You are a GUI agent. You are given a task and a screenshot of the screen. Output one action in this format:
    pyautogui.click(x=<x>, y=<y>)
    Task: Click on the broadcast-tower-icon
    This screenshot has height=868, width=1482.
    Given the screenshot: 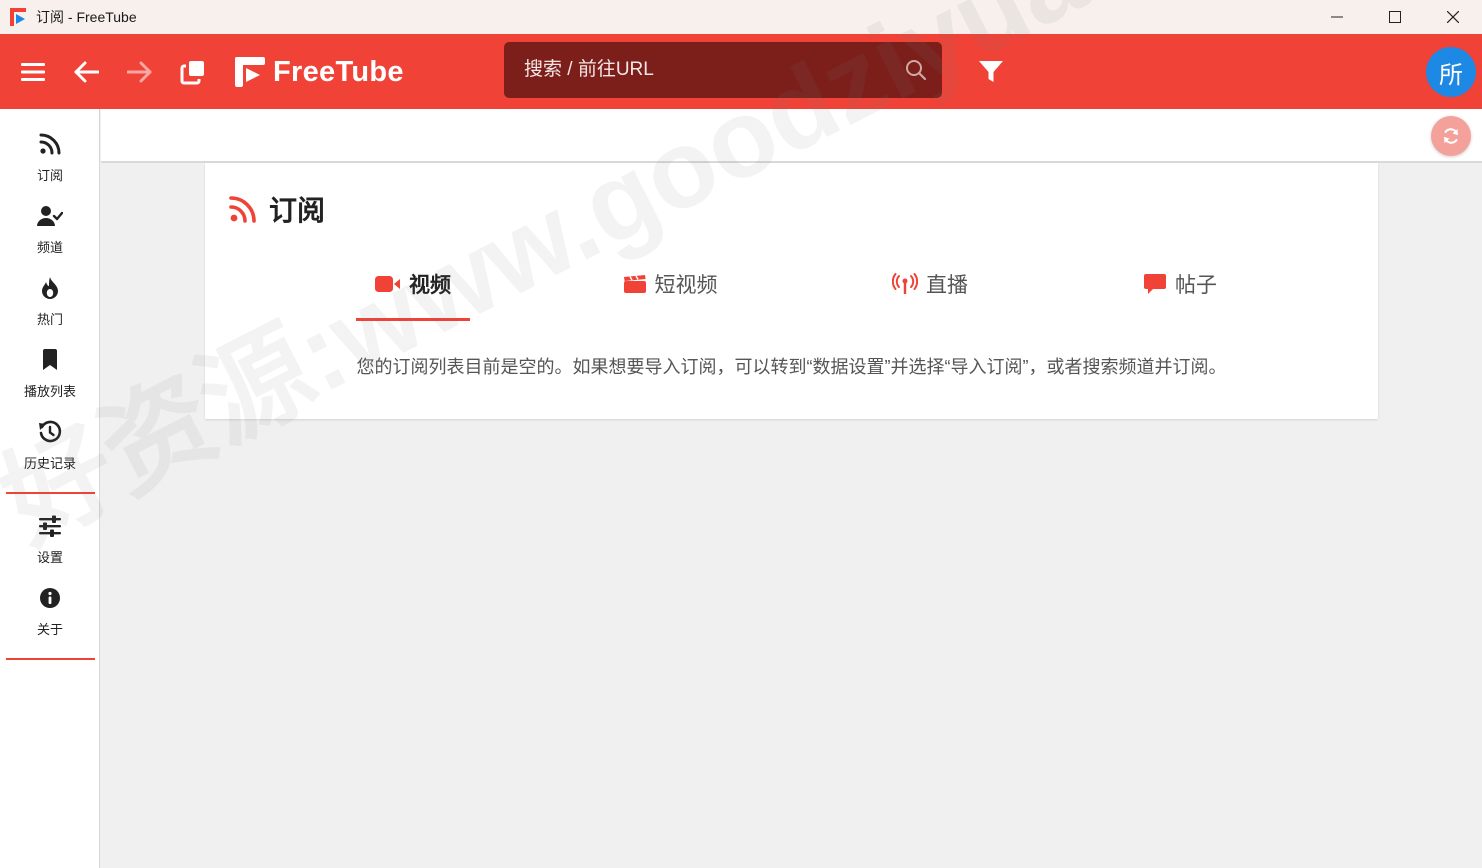 What is the action you would take?
    pyautogui.click(x=905, y=283)
    